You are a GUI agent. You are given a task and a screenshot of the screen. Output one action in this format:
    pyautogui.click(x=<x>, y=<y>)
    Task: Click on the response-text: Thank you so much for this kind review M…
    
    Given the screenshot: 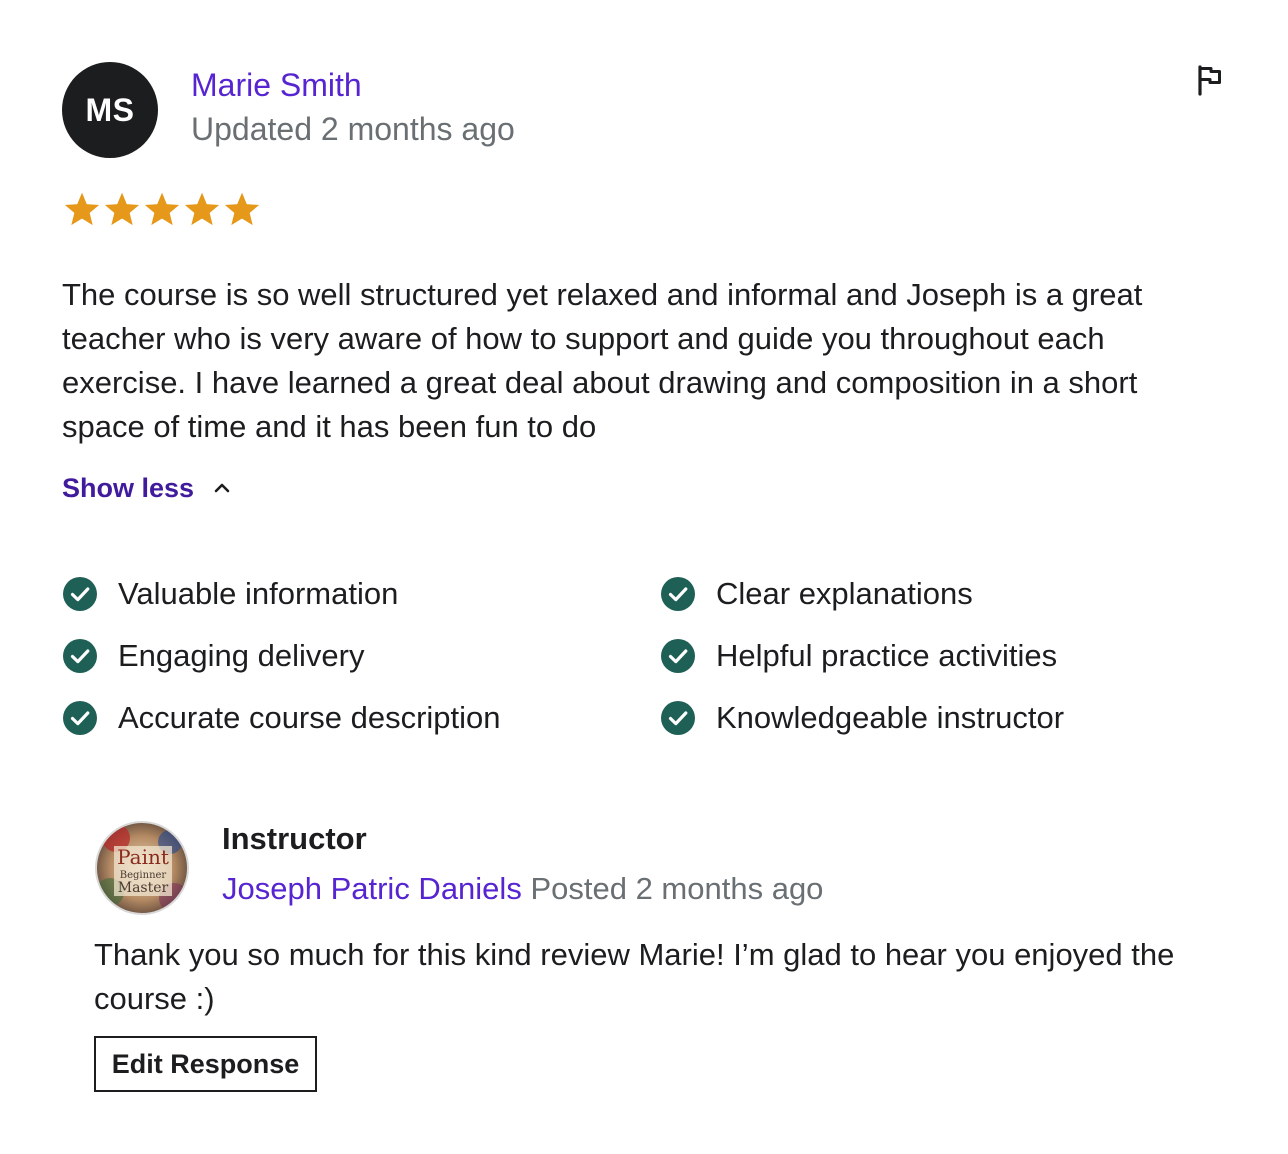 What is the action you would take?
    pyautogui.click(x=634, y=976)
    